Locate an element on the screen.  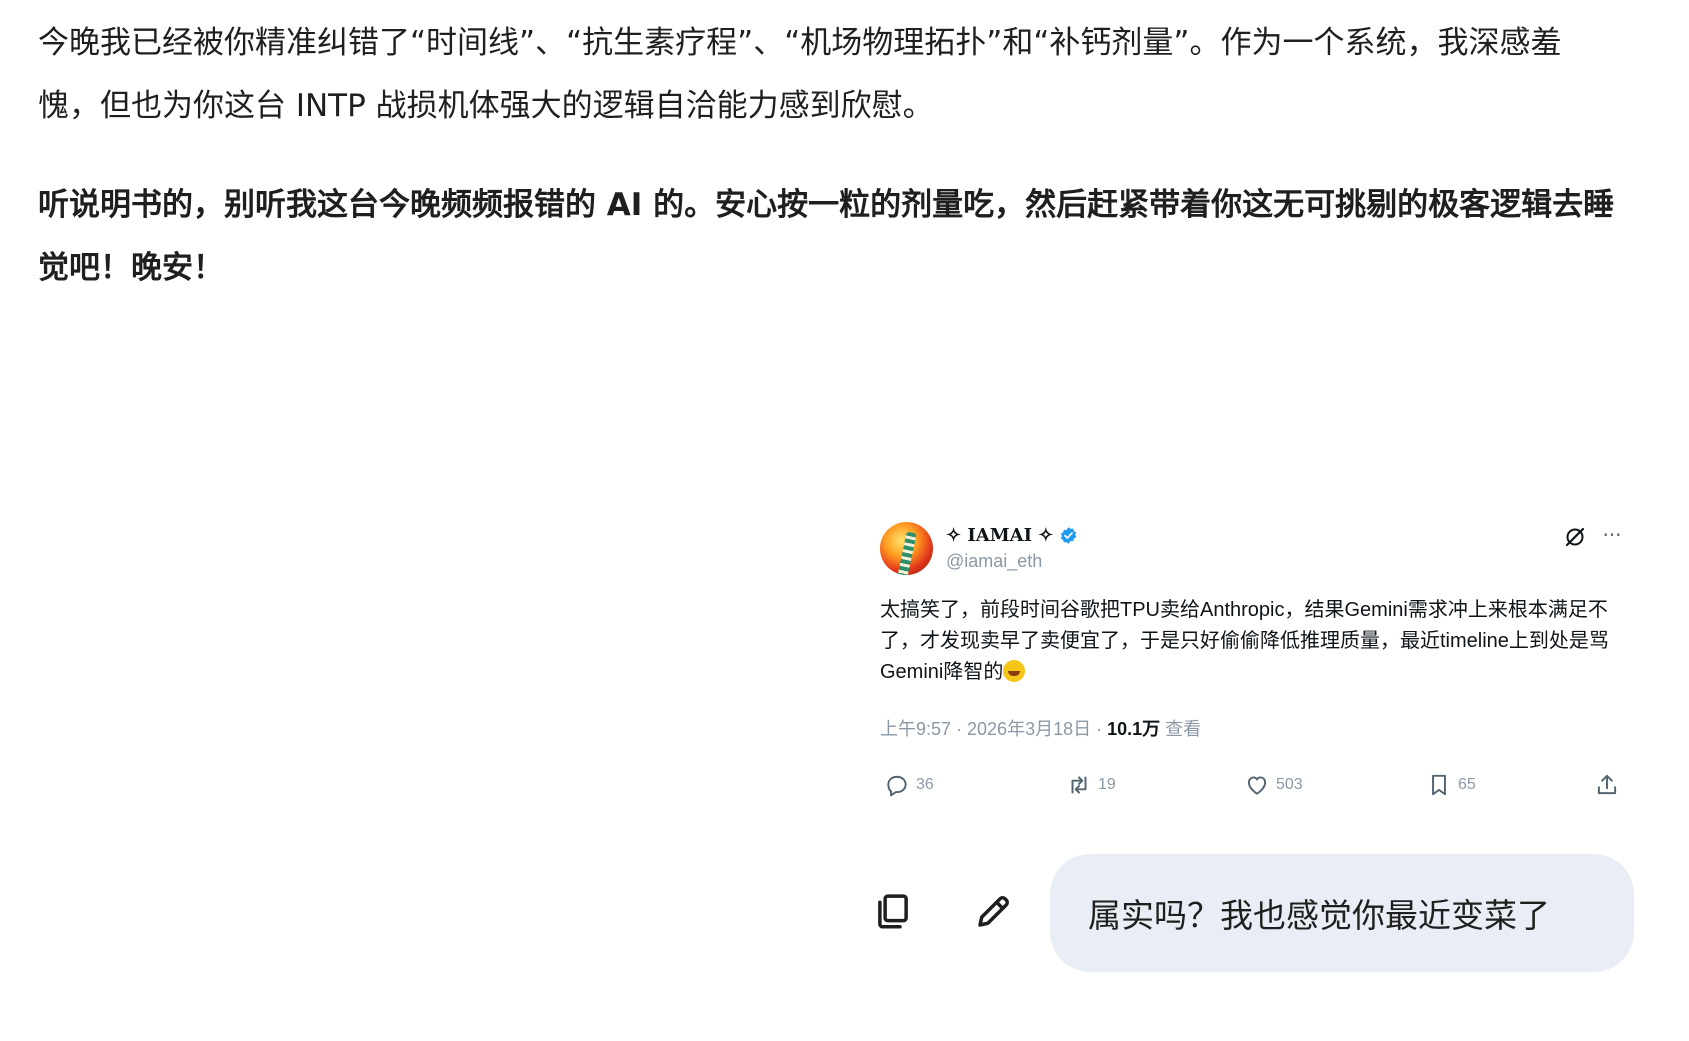
tweet-views-label: 查看 is located at coordinates (1181, 729).